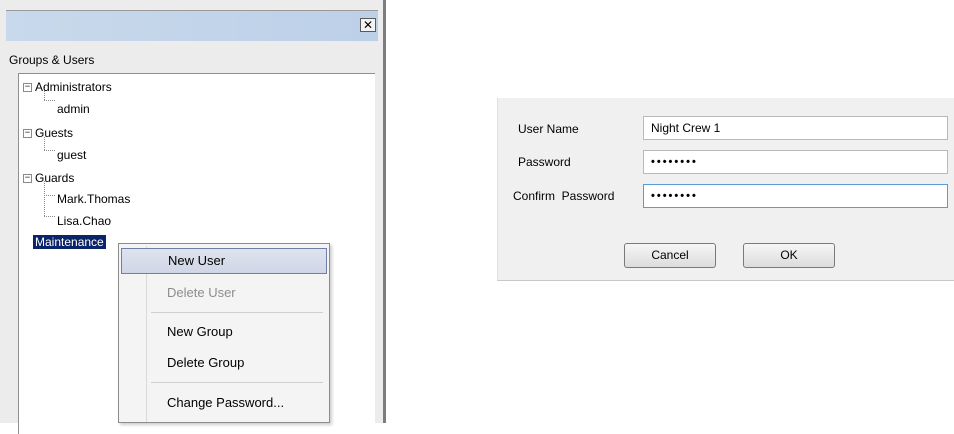 The width and height of the screenshot is (954, 434). Describe the element at coordinates (670, 255) in the screenshot. I see `cancel-button: Cancel` at that location.